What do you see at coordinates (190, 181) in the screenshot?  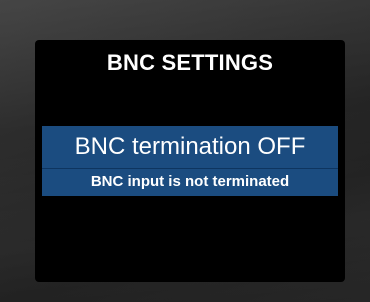 I see `bnc-termination-description: BNC input is not terminated` at bounding box center [190, 181].